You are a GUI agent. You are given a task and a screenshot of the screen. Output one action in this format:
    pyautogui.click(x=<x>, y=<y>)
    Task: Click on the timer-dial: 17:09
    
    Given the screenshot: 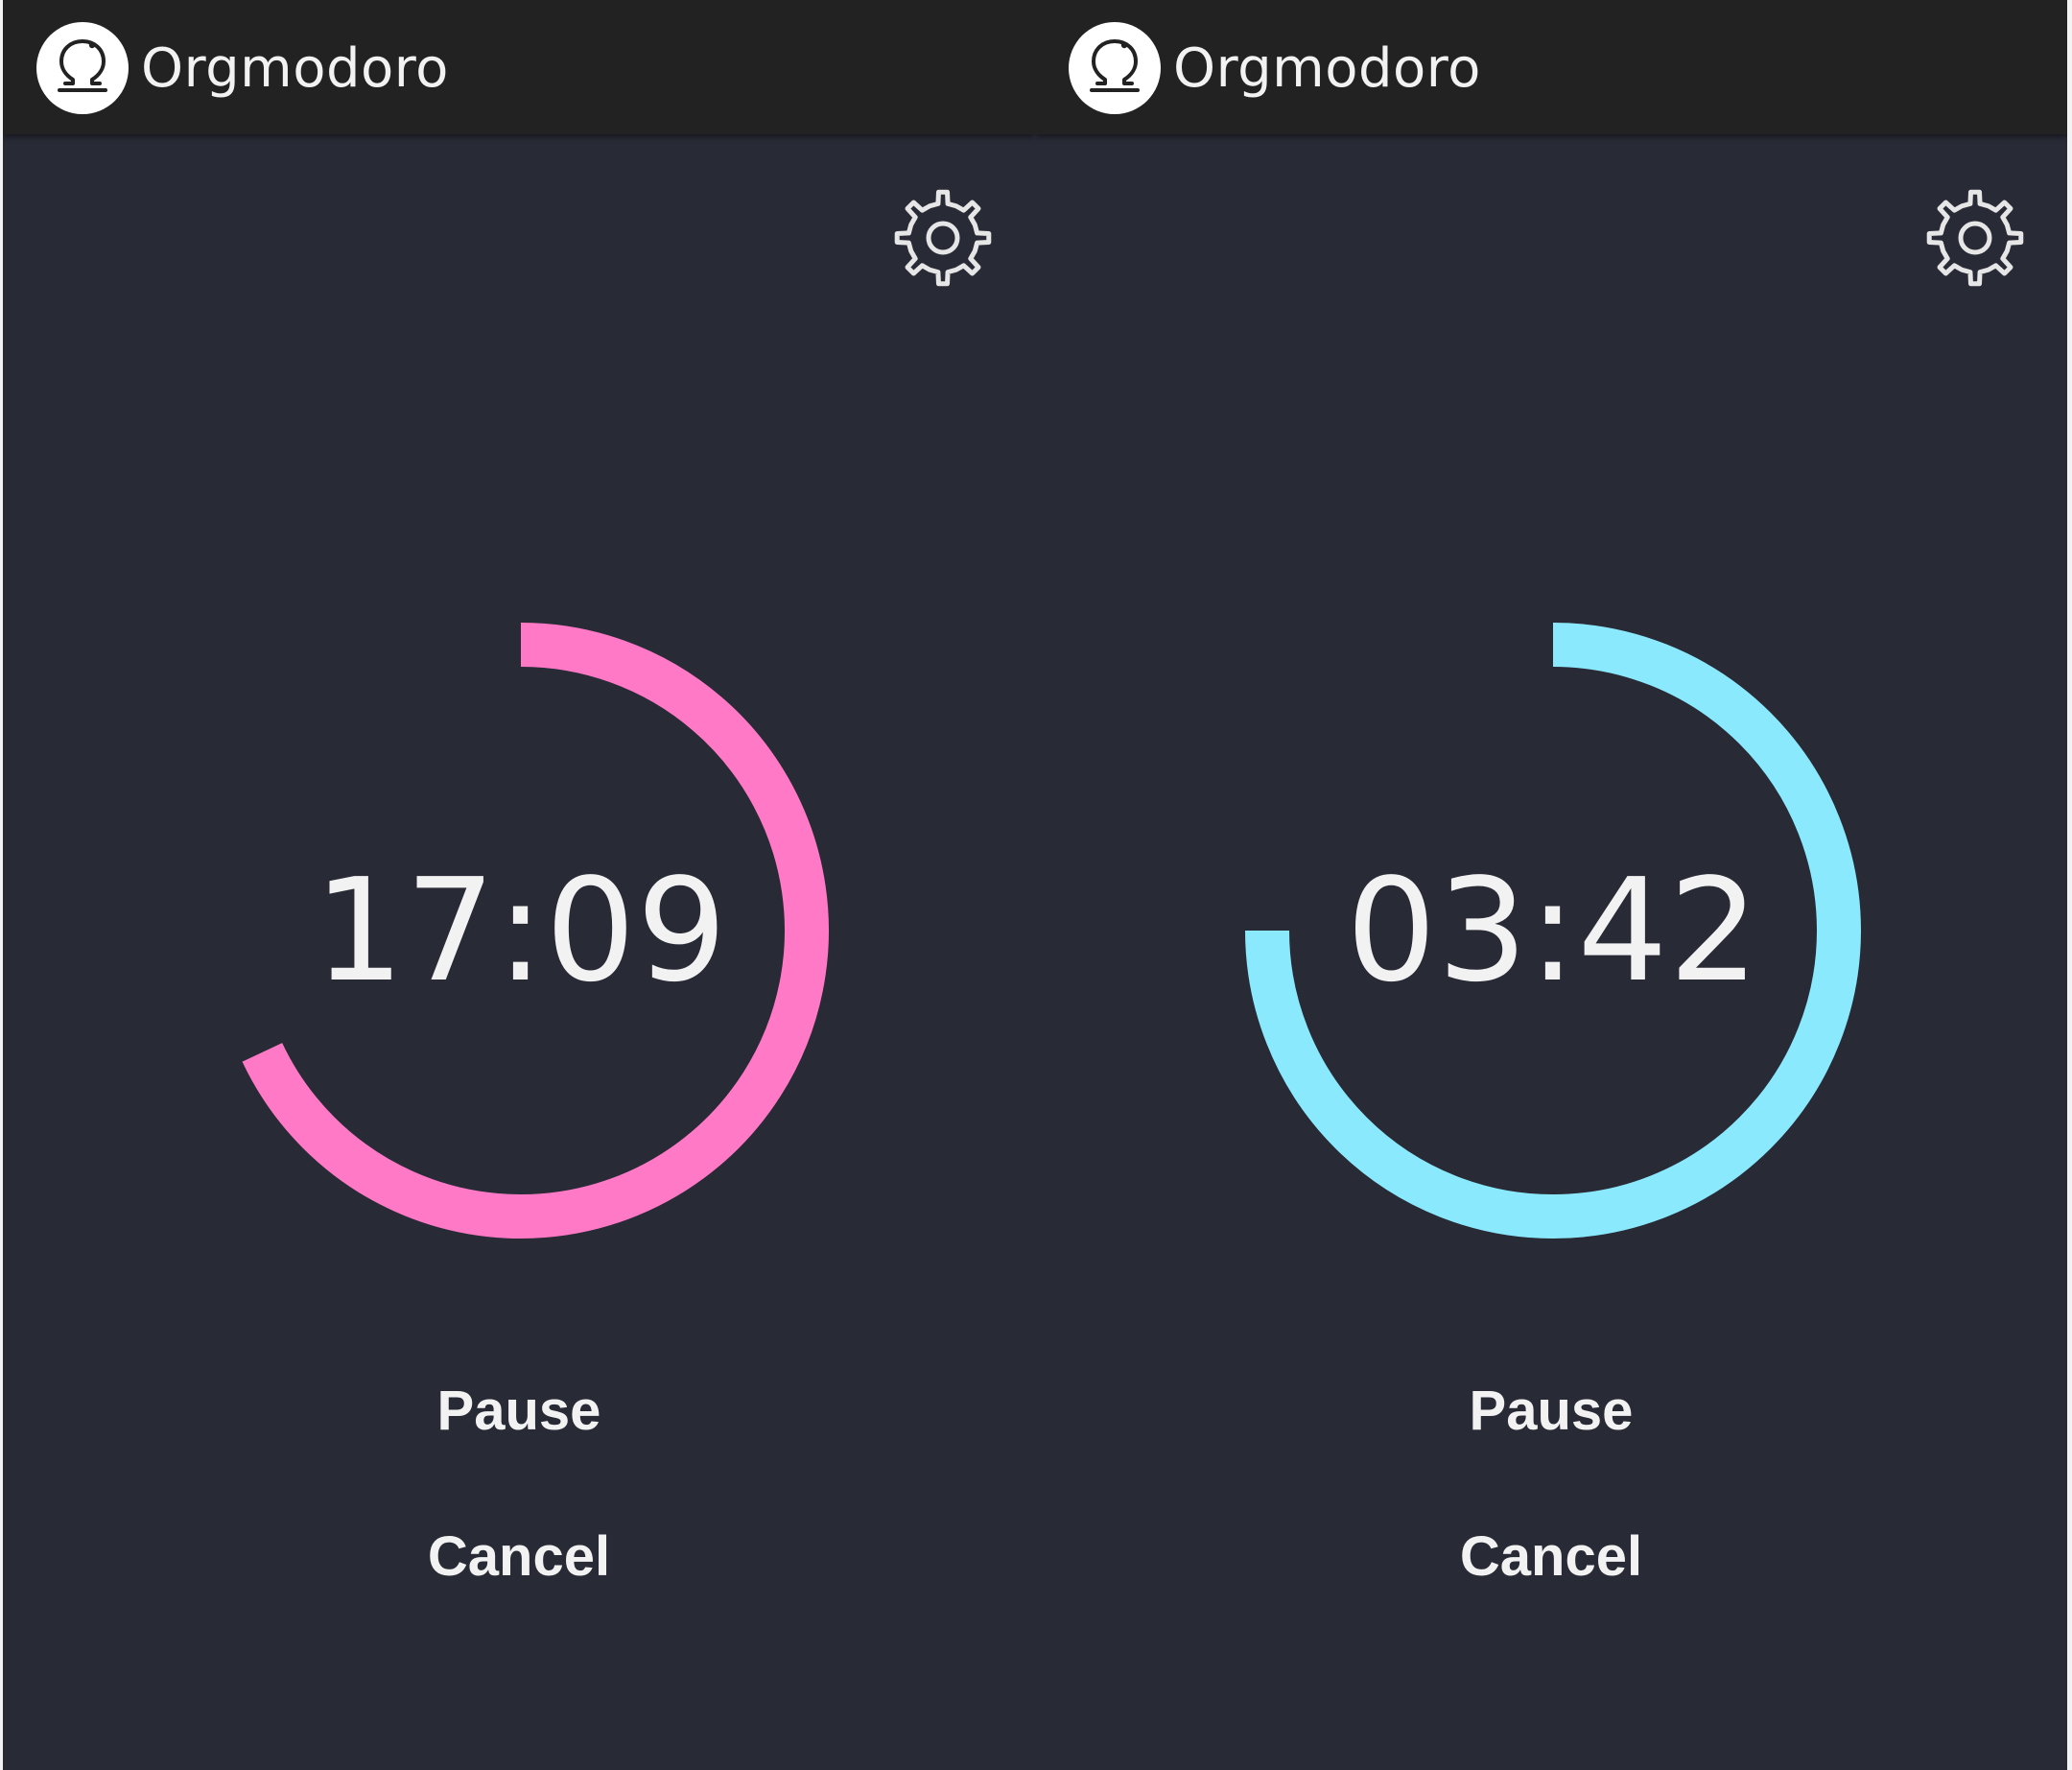 What is the action you would take?
    pyautogui.click(x=521, y=931)
    